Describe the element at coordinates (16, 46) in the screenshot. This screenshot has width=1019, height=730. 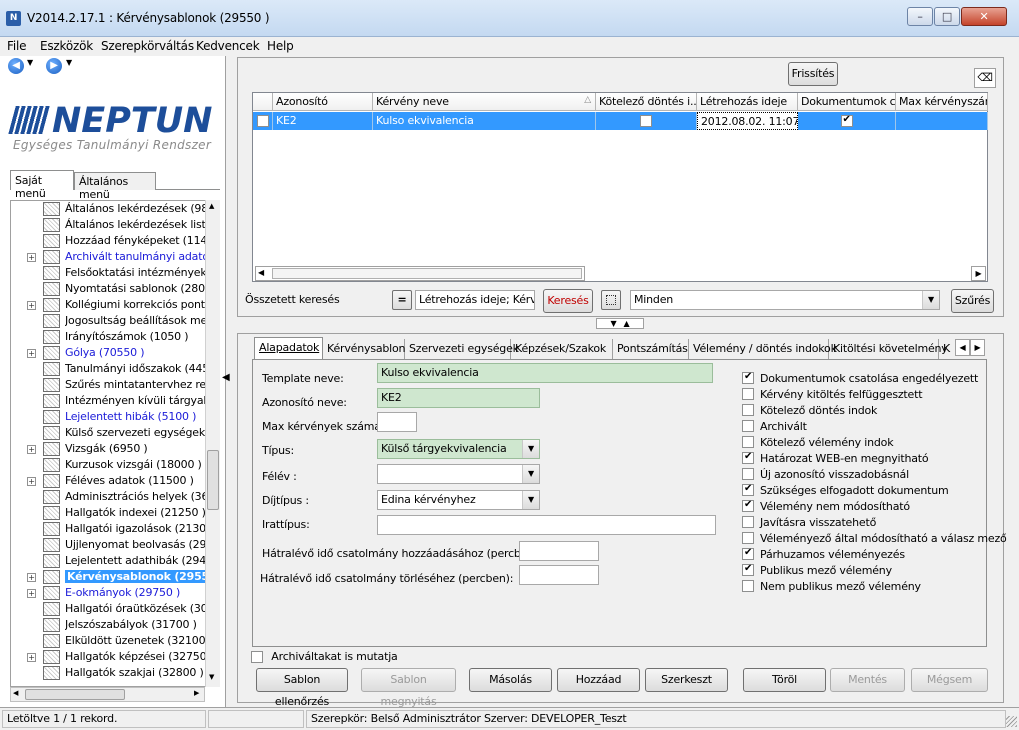
I see `menu-file: File` at that location.